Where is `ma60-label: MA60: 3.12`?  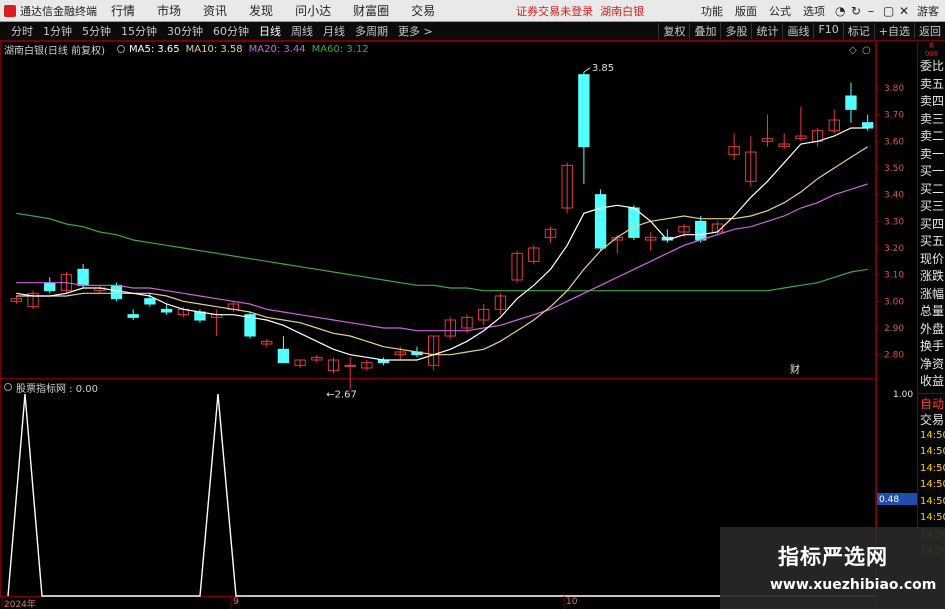
ma60-label: MA60: 3.12 is located at coordinates (340, 49).